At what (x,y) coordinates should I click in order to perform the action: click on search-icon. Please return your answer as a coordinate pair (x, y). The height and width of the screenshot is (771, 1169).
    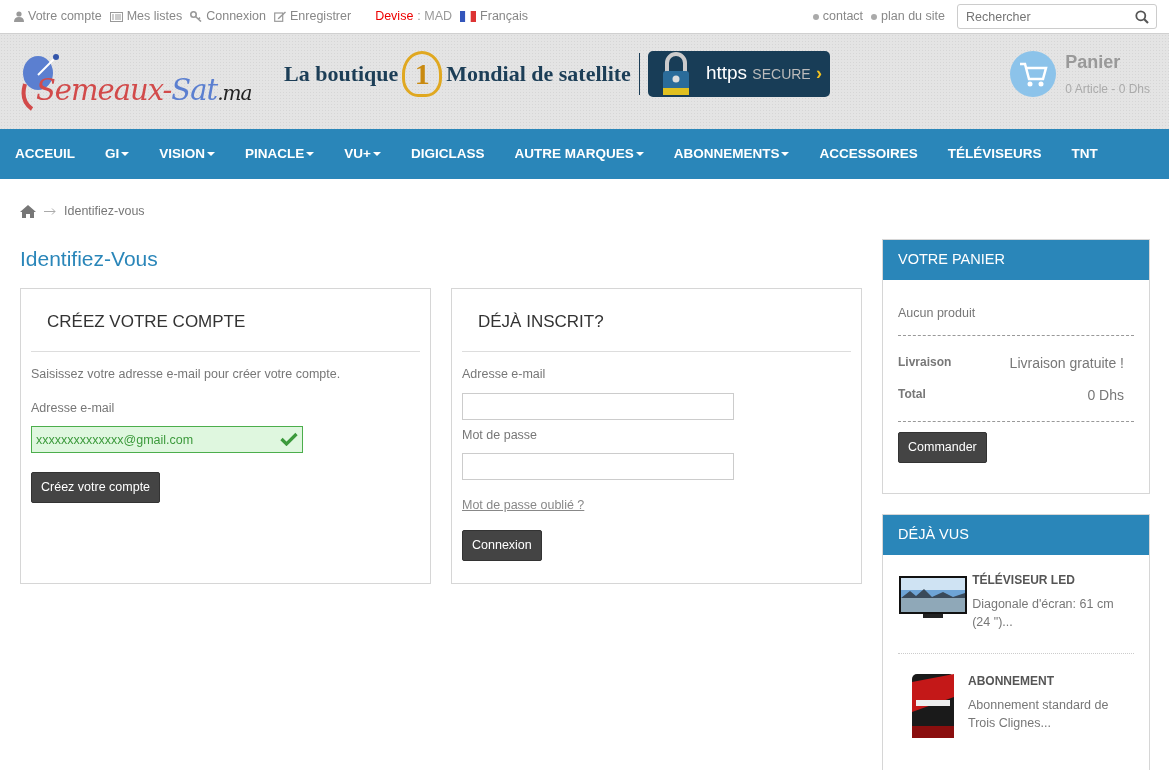
    Looking at the image, I should click on (1142, 17).